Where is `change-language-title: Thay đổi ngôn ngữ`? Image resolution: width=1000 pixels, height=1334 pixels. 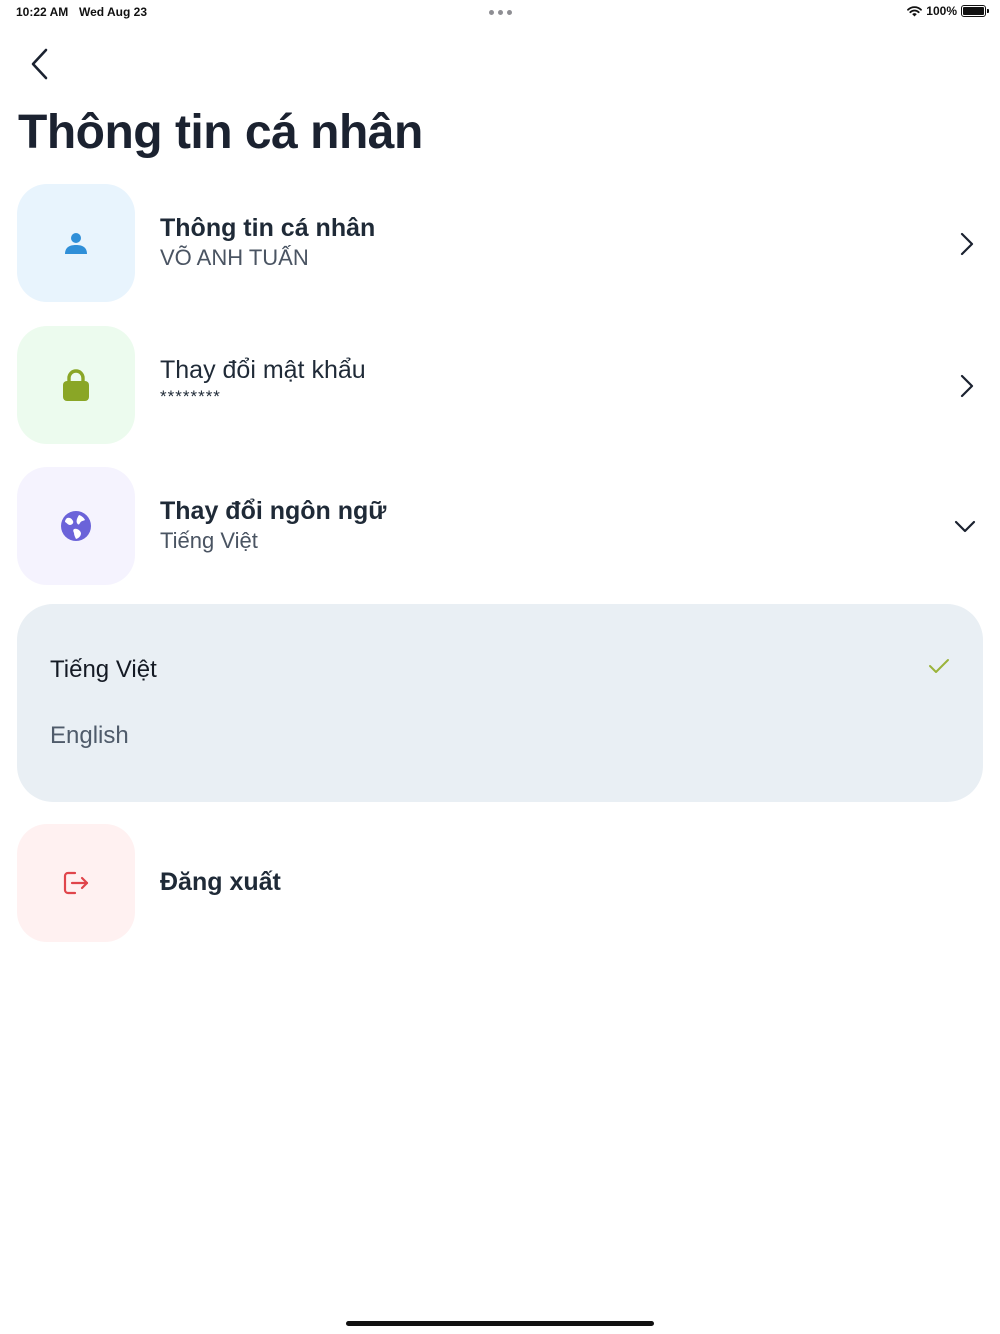 change-language-title: Thay đổi ngôn ngữ is located at coordinates (273, 511).